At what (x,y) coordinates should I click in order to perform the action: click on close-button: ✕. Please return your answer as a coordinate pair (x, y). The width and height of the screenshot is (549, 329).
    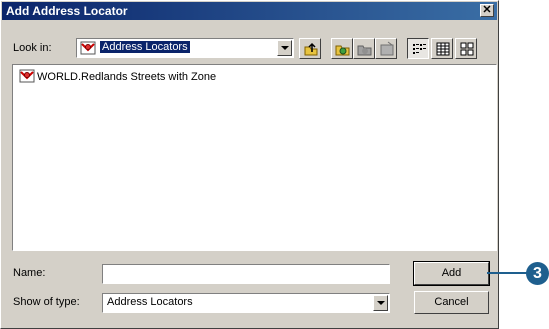
    Looking at the image, I should click on (487, 10).